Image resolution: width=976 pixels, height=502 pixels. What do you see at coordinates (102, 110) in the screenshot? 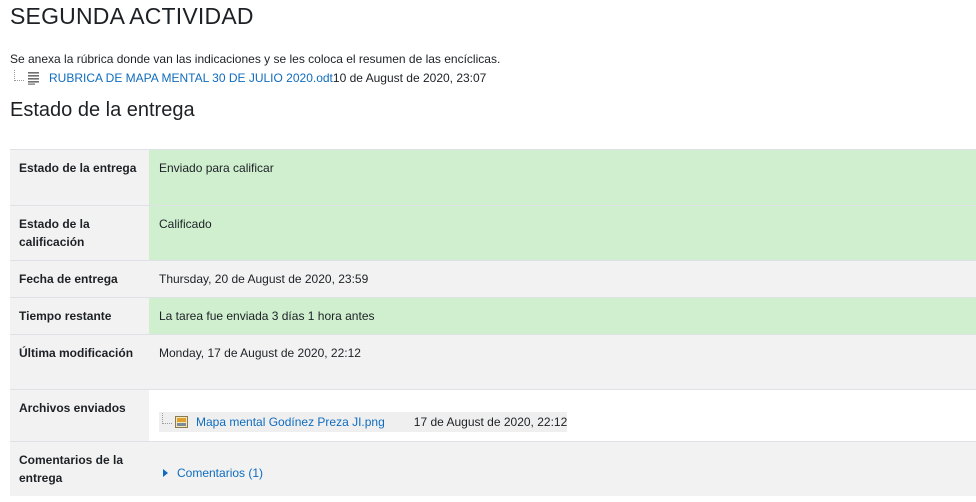
I see `submission-status-heading: Estado de la entrega` at bounding box center [102, 110].